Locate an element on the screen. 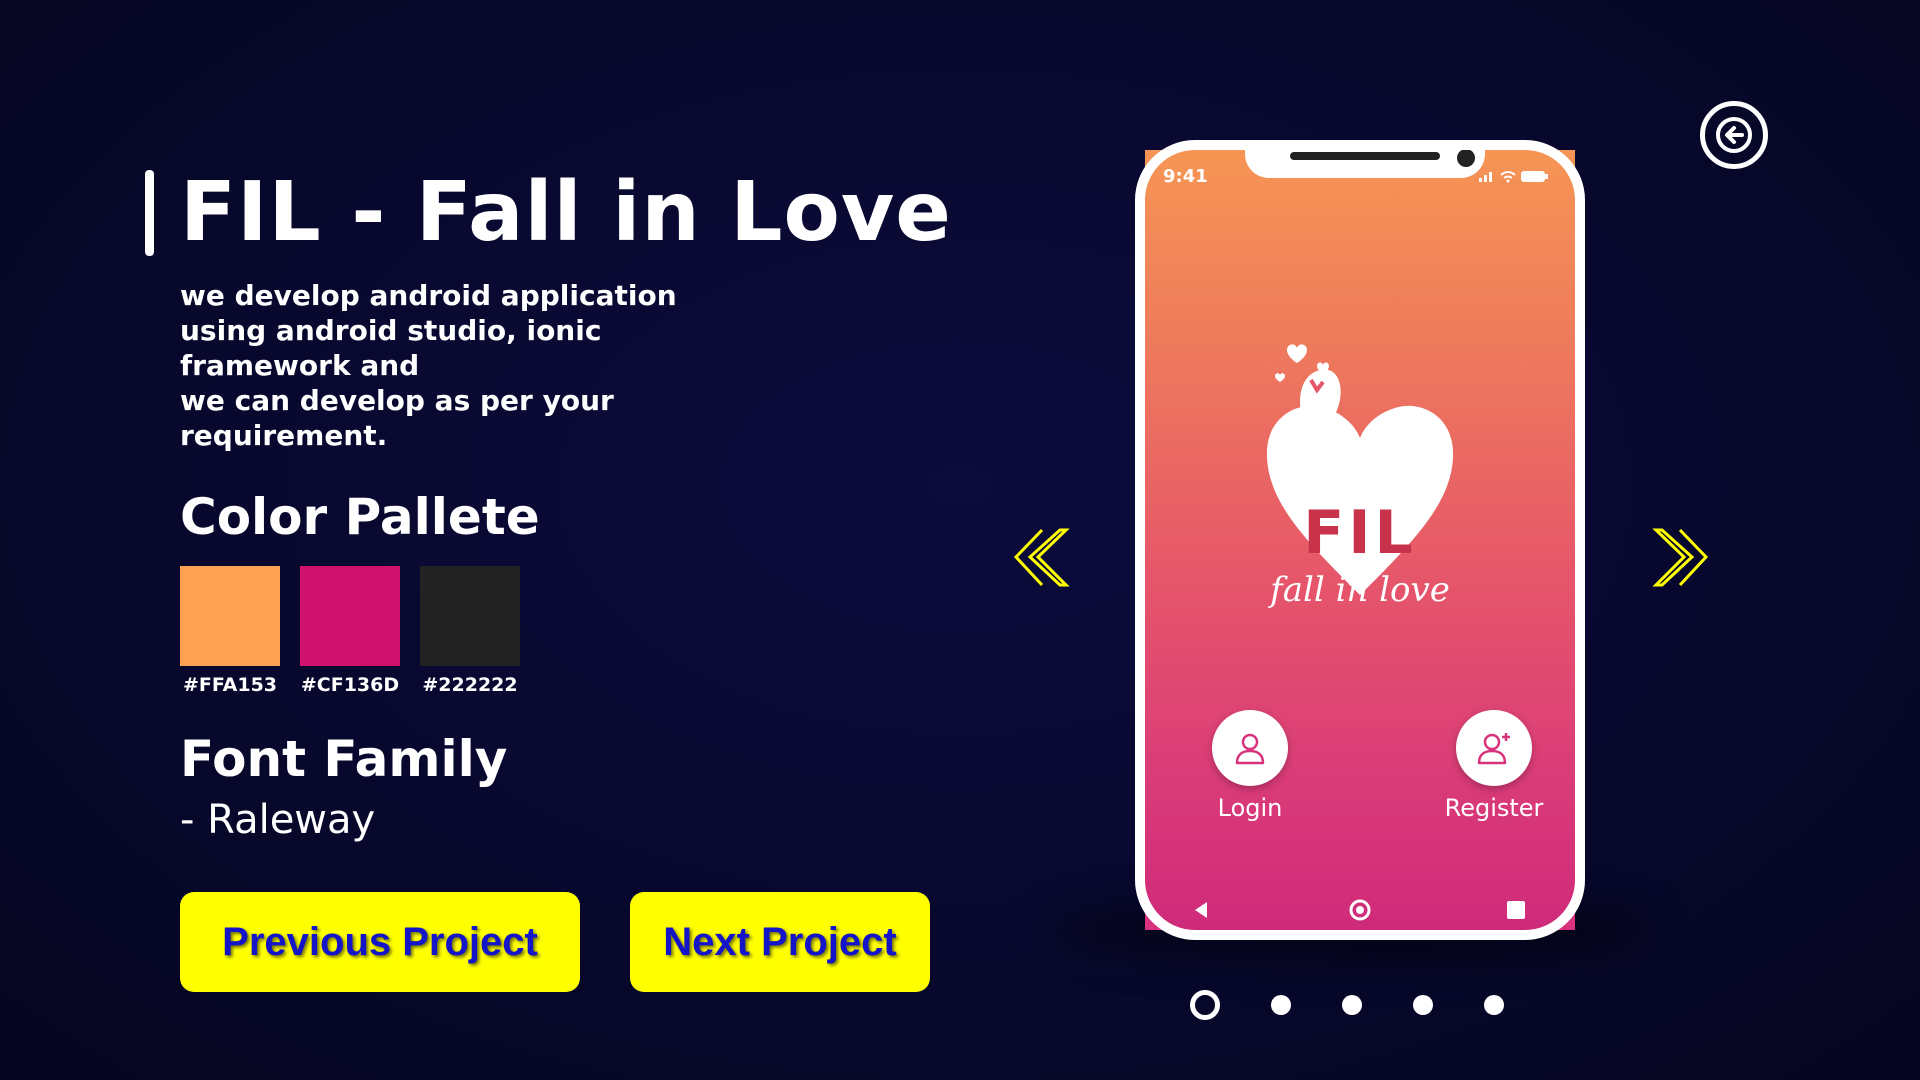 Image resolution: width=1920 pixels, height=1080 pixels. login-label: Login is located at coordinates (1250, 808).